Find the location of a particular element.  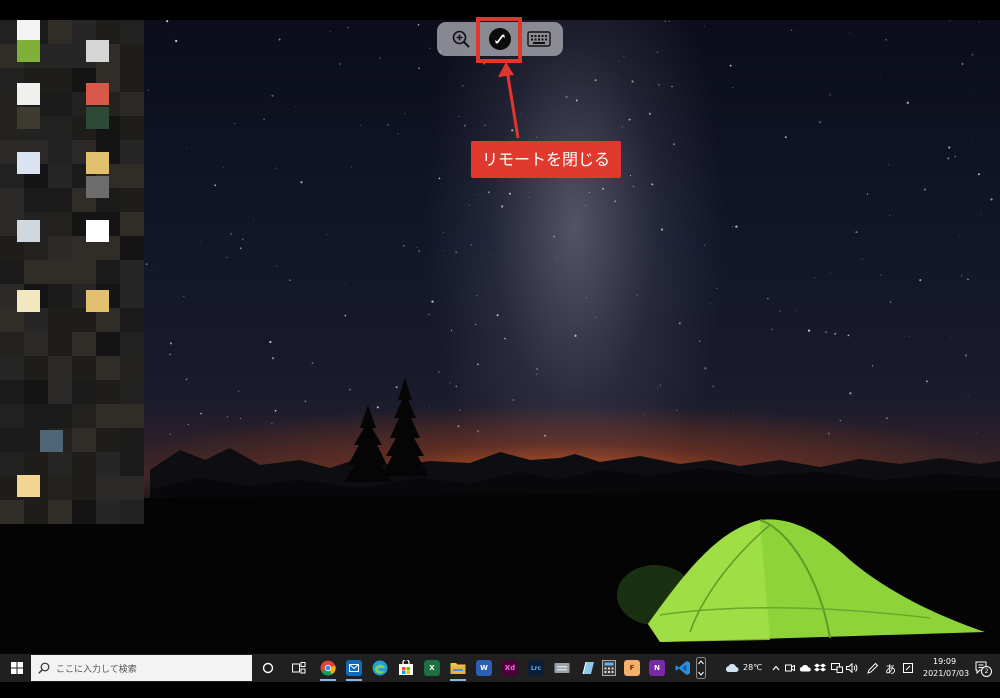

tray-dropbox is located at coordinates (820, 668).